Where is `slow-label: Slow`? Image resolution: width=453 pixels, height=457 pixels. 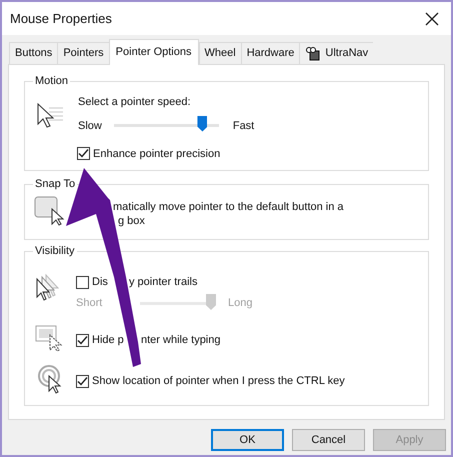
slow-label: Slow is located at coordinates (90, 126).